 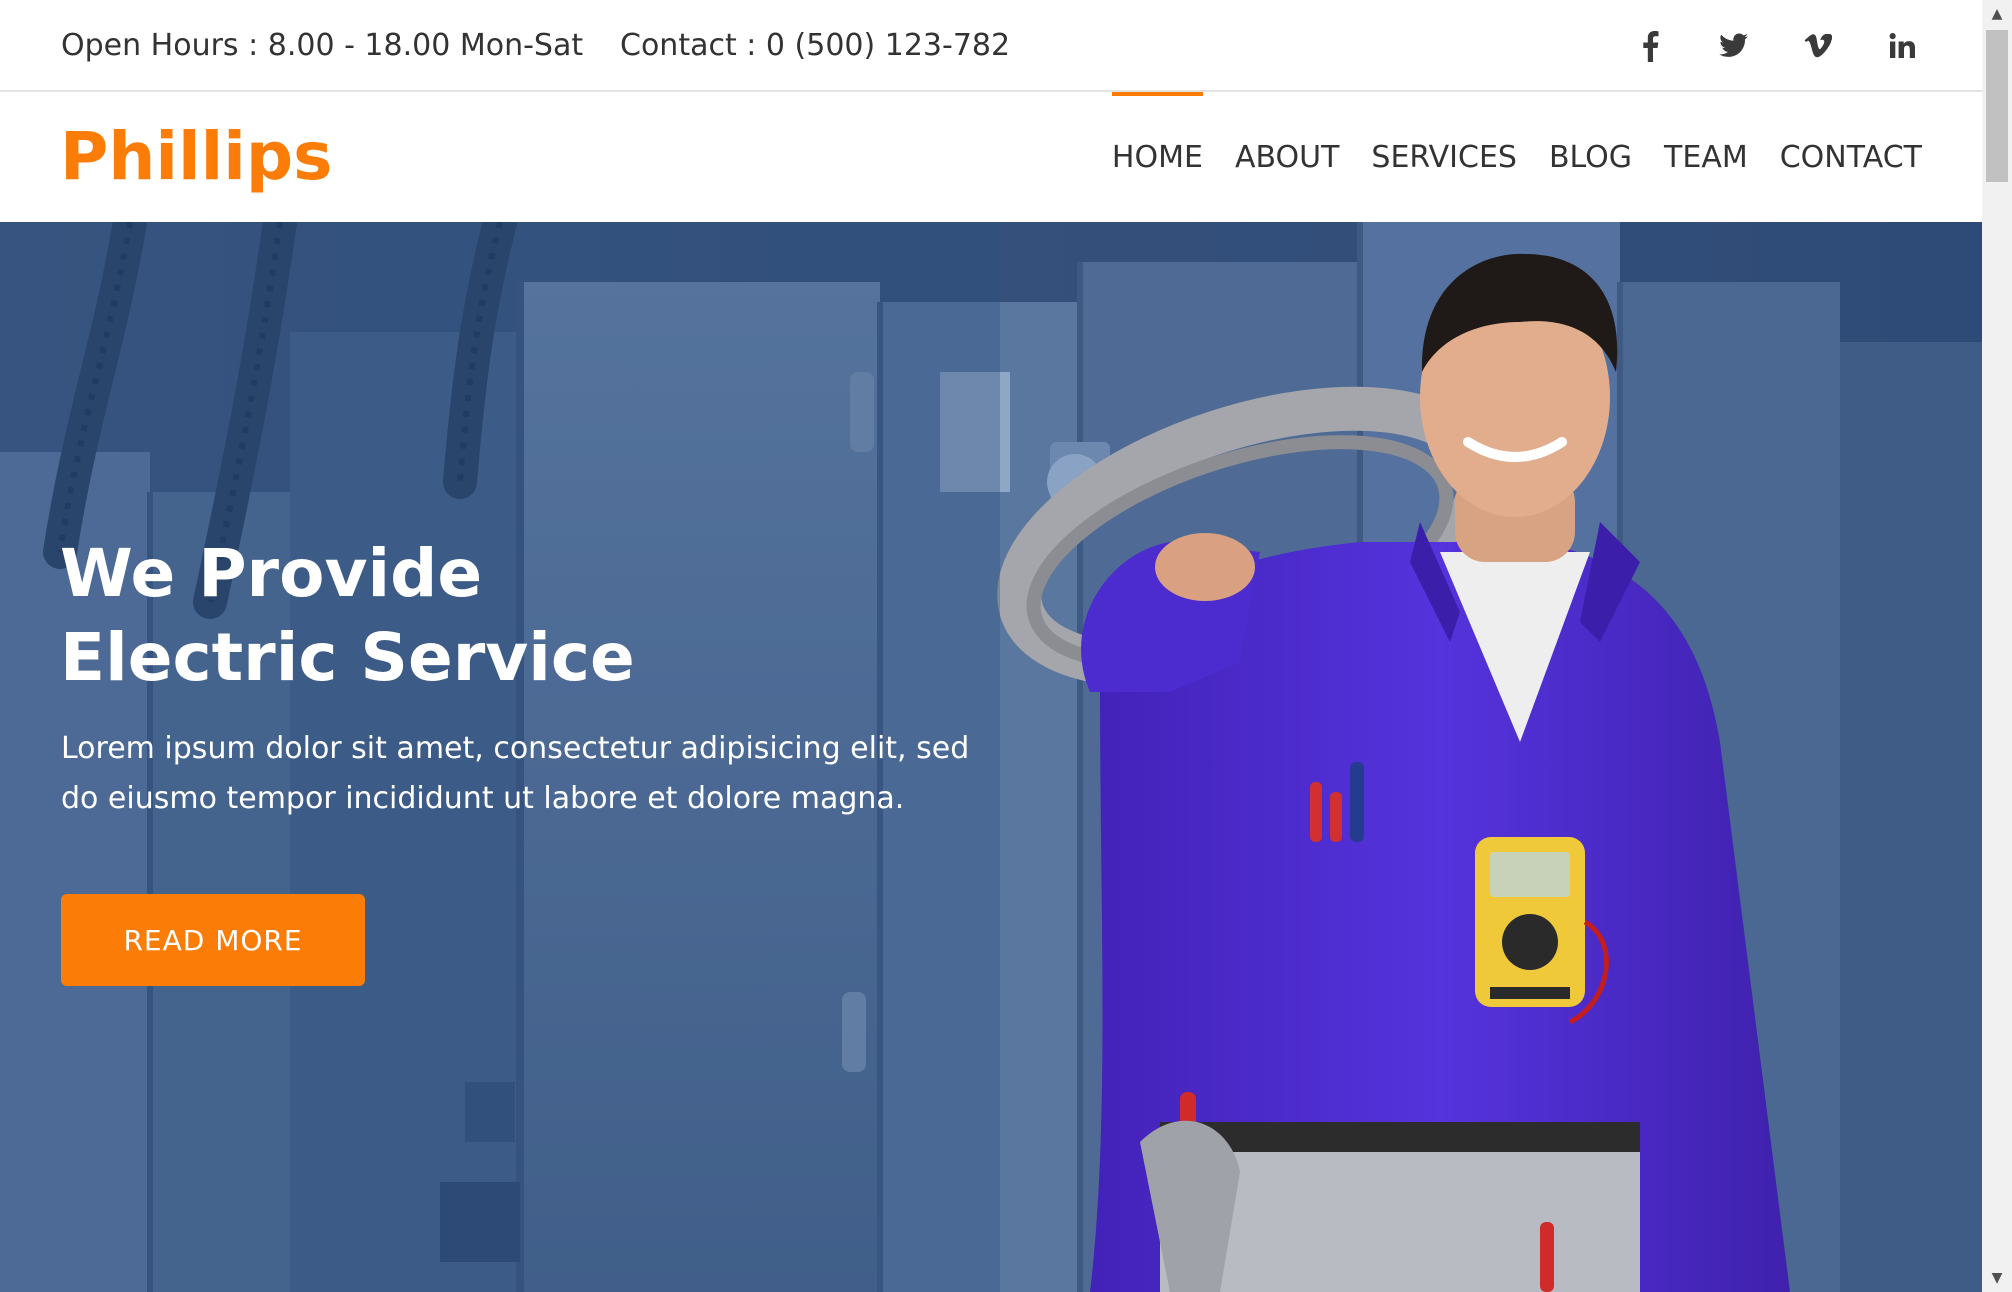 I want to click on contact-phone: Contact : 0 (500) 123-782, so click(x=815, y=45).